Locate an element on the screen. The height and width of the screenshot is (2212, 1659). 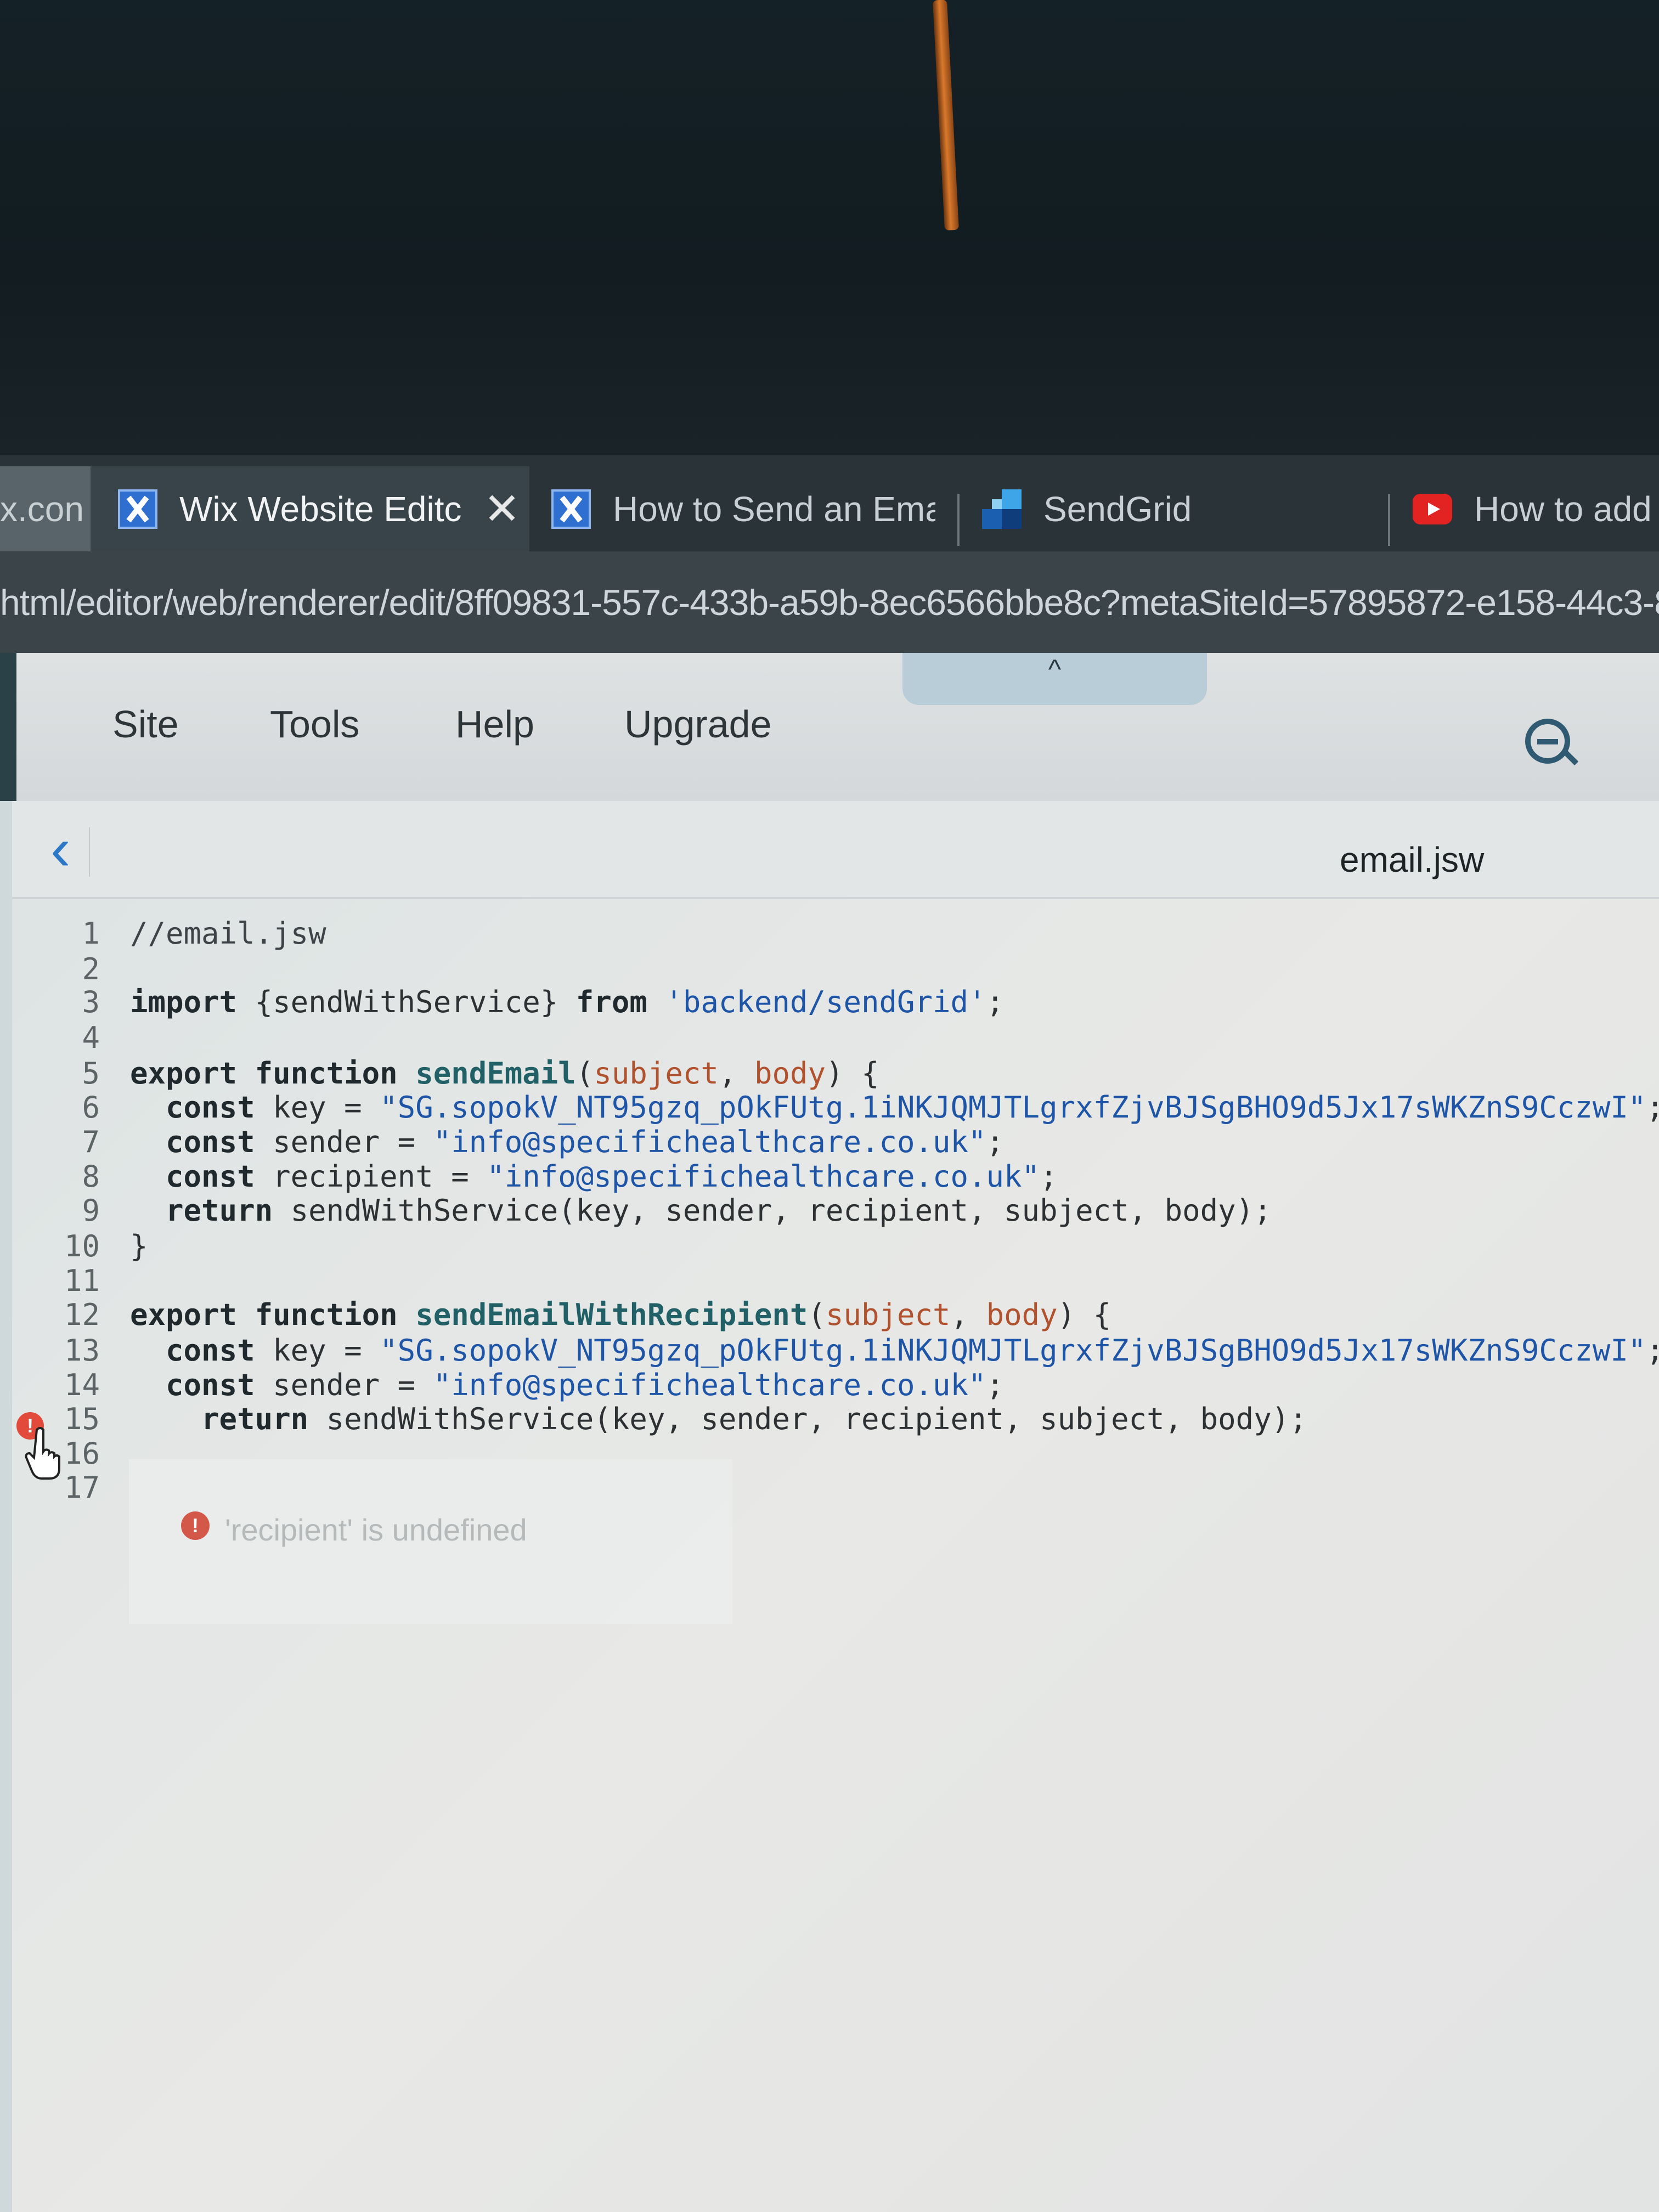
line-number: 8 is located at coordinates (91, 1176).